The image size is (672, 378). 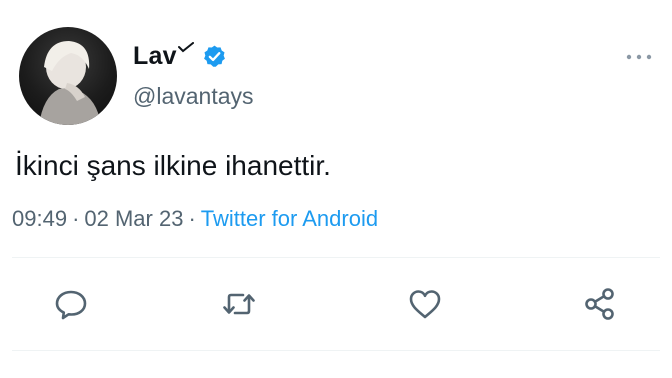 What do you see at coordinates (289, 218) in the screenshot?
I see `tweet-source: Twitter for Android` at bounding box center [289, 218].